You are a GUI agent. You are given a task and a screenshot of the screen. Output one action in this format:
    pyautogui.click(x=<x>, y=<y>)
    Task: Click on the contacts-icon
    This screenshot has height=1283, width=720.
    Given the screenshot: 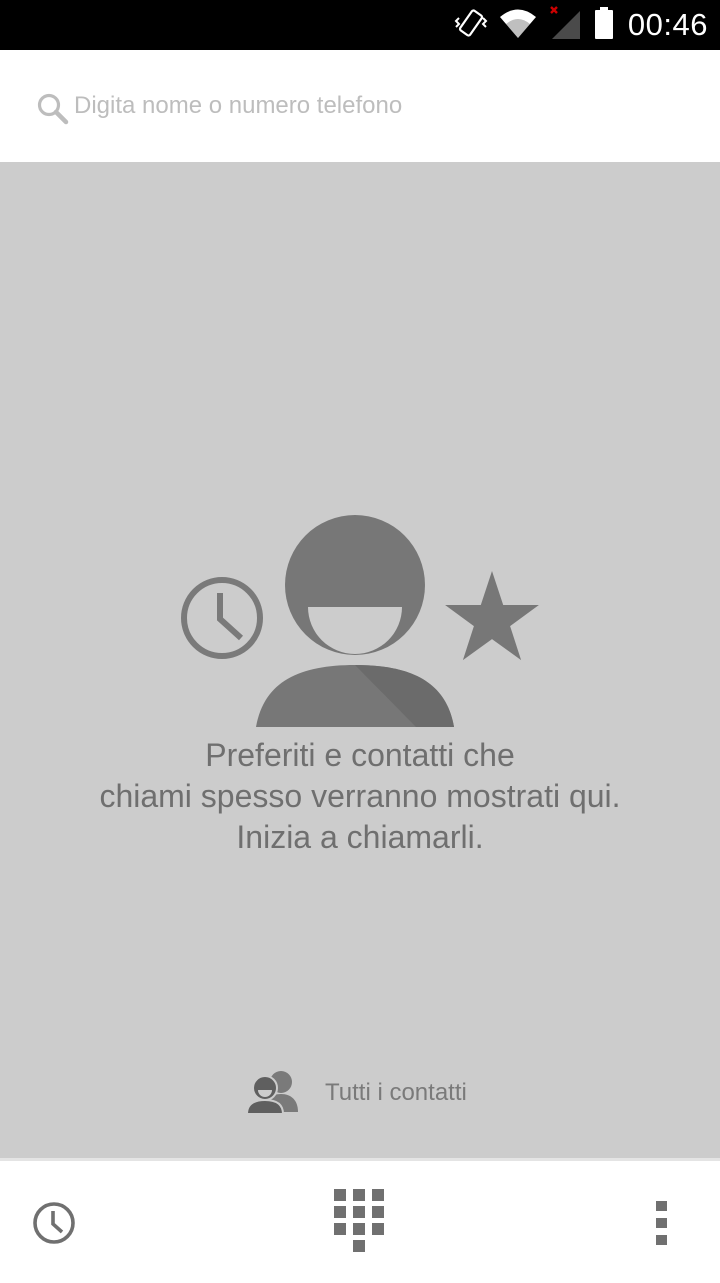 What is the action you would take?
    pyautogui.click(x=273, y=1093)
    